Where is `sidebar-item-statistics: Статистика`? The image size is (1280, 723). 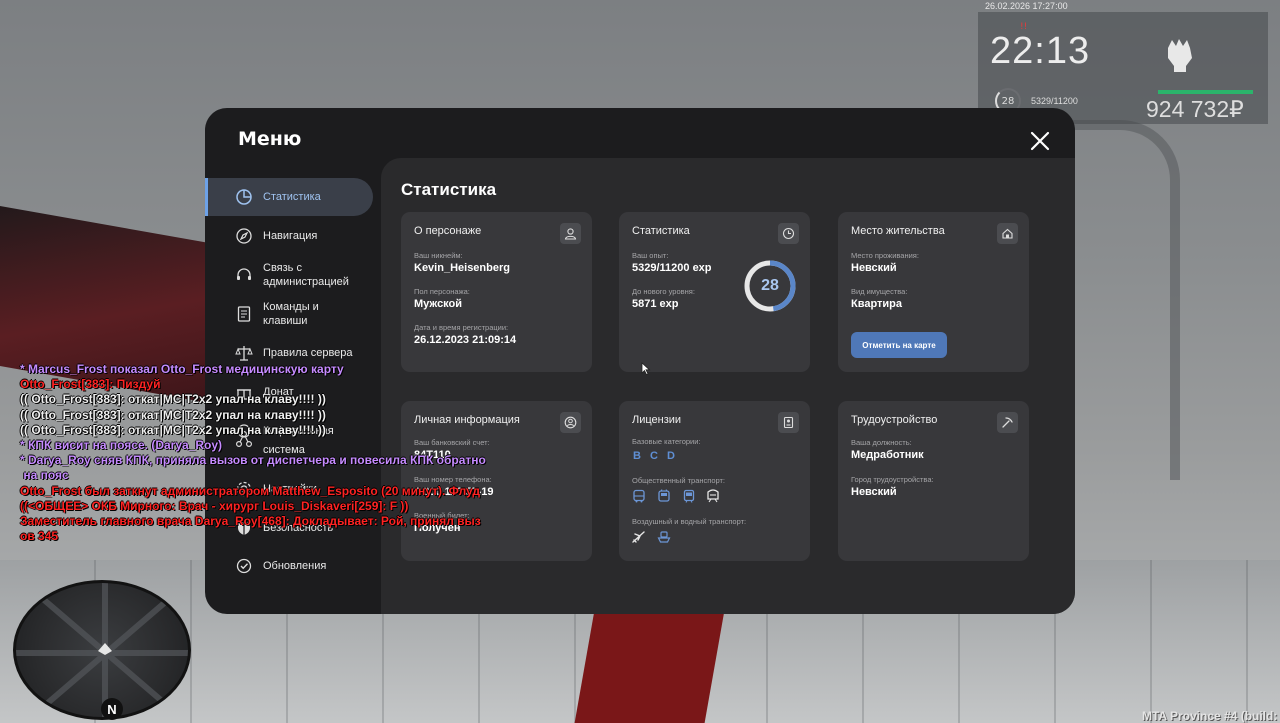
sidebar-item-statistics: Статистика is located at coordinates (289, 197).